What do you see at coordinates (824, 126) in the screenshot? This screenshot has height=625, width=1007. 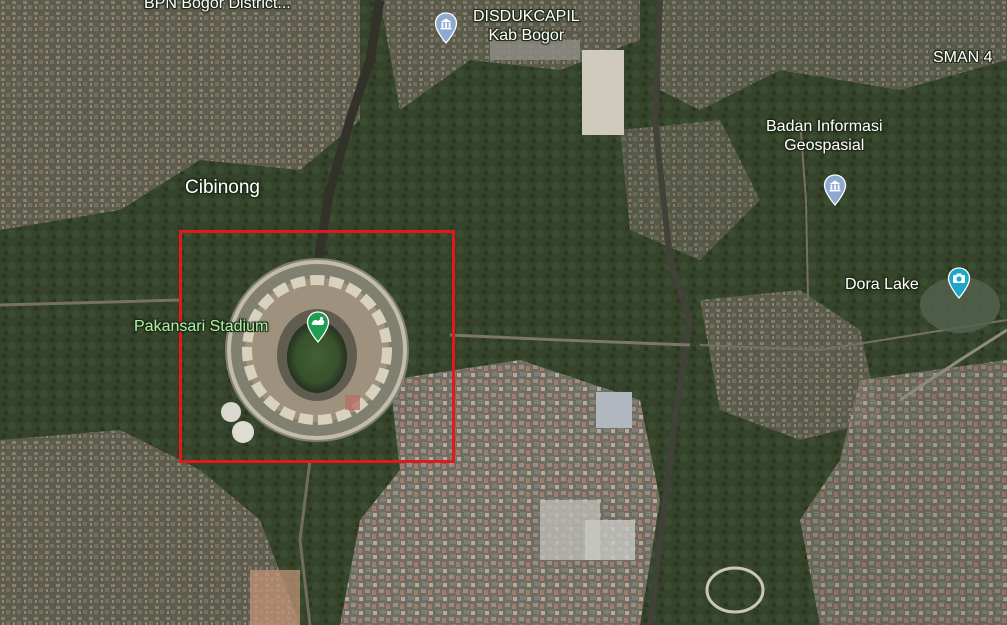 I see `label-badan-line1: Badan Informasi` at bounding box center [824, 126].